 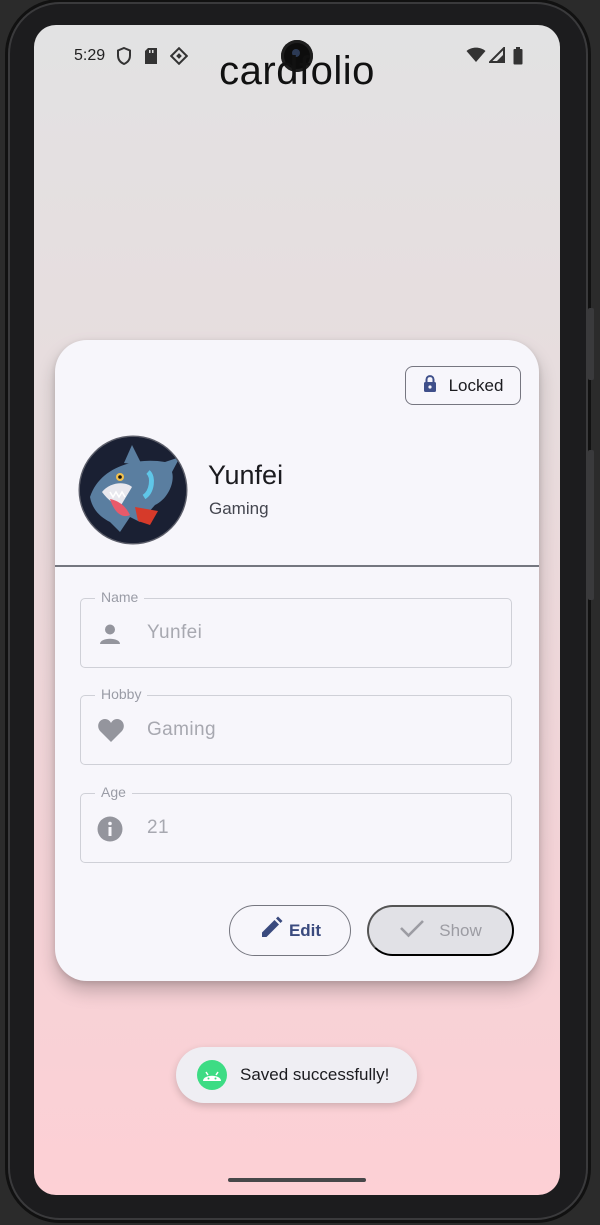 I want to click on name-field: Name Yunfei, so click(x=296, y=628).